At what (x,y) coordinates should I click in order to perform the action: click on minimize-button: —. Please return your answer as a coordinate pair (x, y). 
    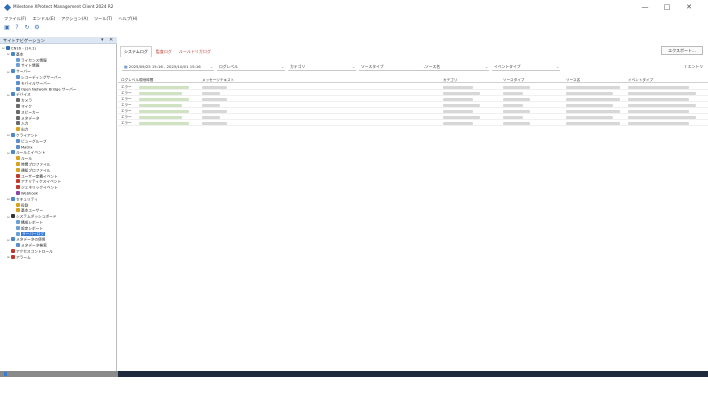
    Looking at the image, I should click on (645, 7).